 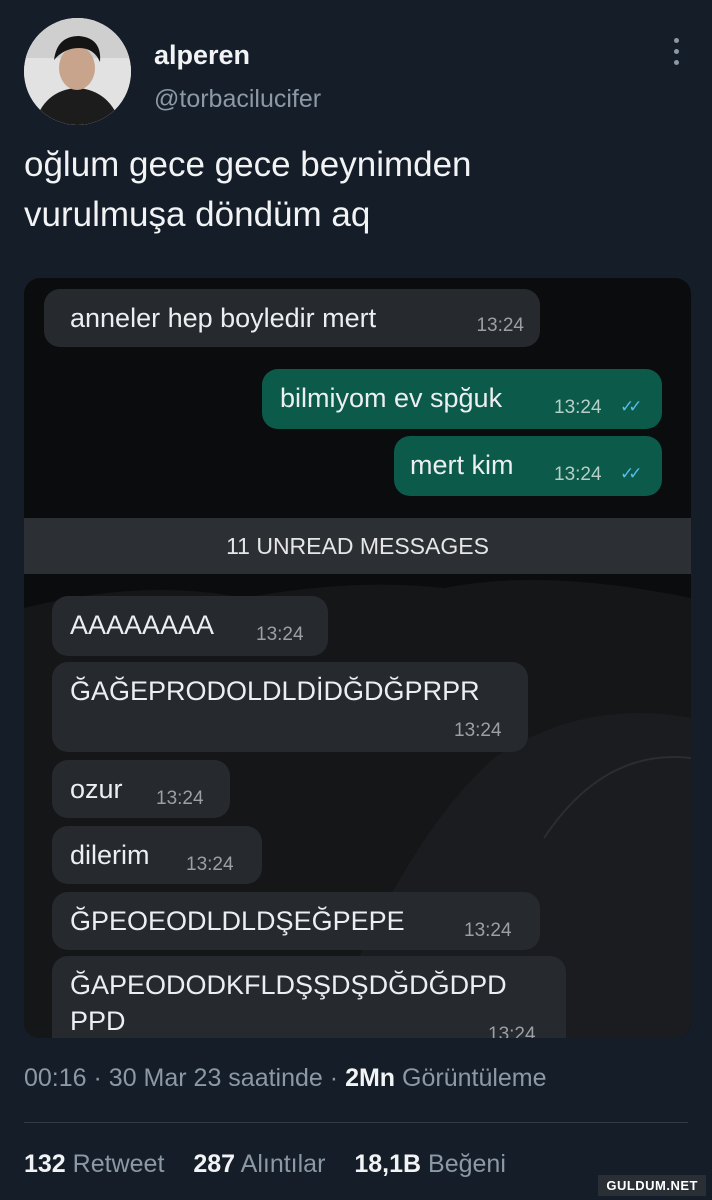 What do you see at coordinates (237, 99) in the screenshot?
I see `username-handle: @torbacilucifer` at bounding box center [237, 99].